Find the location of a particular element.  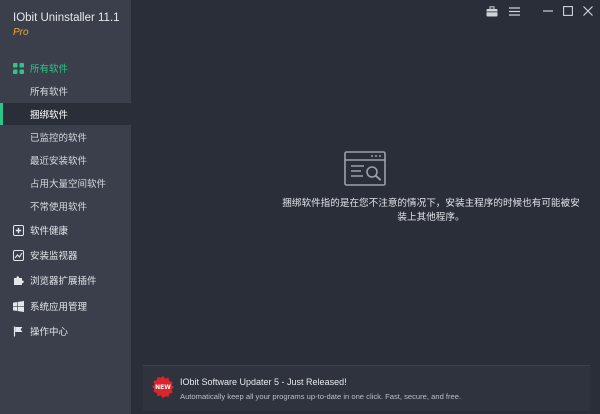

sidebar-item-action-center: 操作中心 is located at coordinates (65, 331).